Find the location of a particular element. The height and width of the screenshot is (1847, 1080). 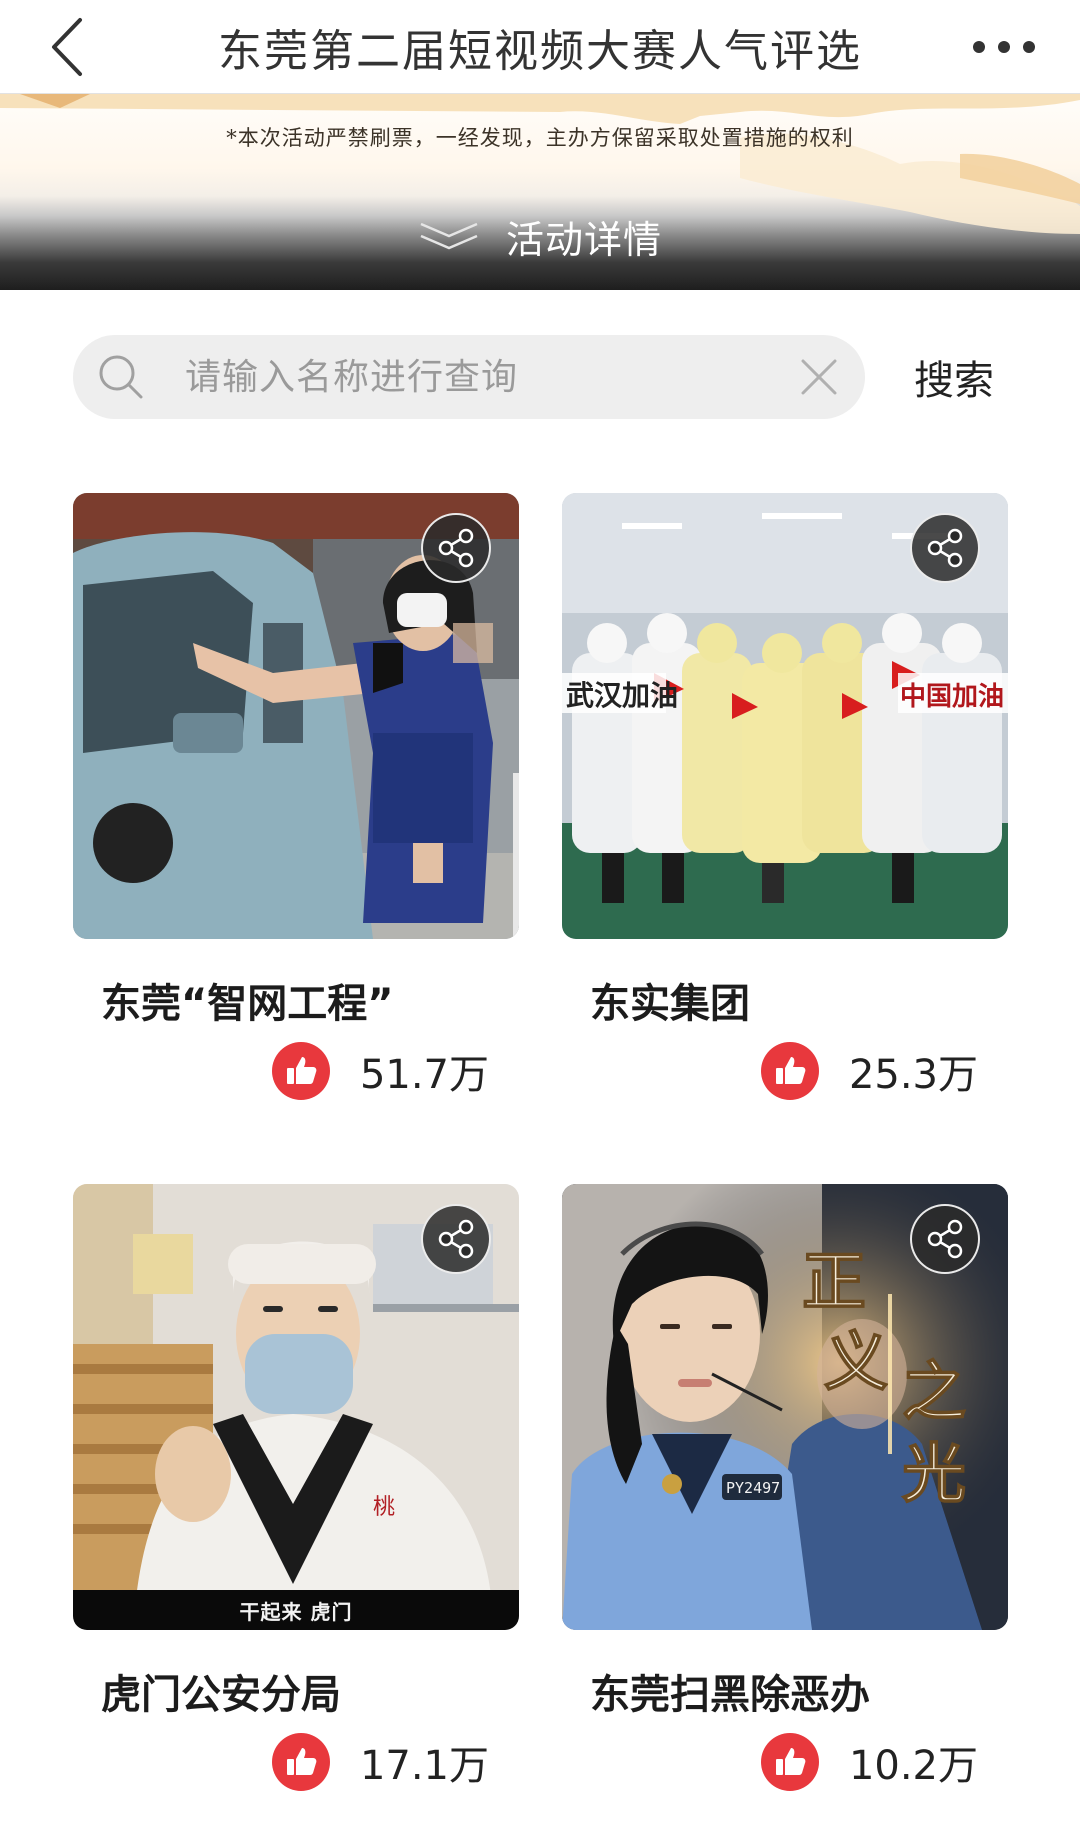

back-button is located at coordinates (68, 47).